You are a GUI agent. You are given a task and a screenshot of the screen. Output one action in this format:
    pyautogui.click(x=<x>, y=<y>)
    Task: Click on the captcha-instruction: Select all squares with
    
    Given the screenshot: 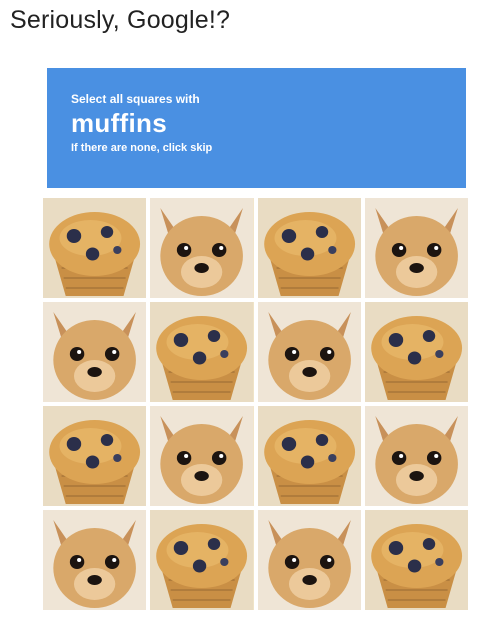 What is the action you would take?
    pyautogui.click(x=135, y=99)
    